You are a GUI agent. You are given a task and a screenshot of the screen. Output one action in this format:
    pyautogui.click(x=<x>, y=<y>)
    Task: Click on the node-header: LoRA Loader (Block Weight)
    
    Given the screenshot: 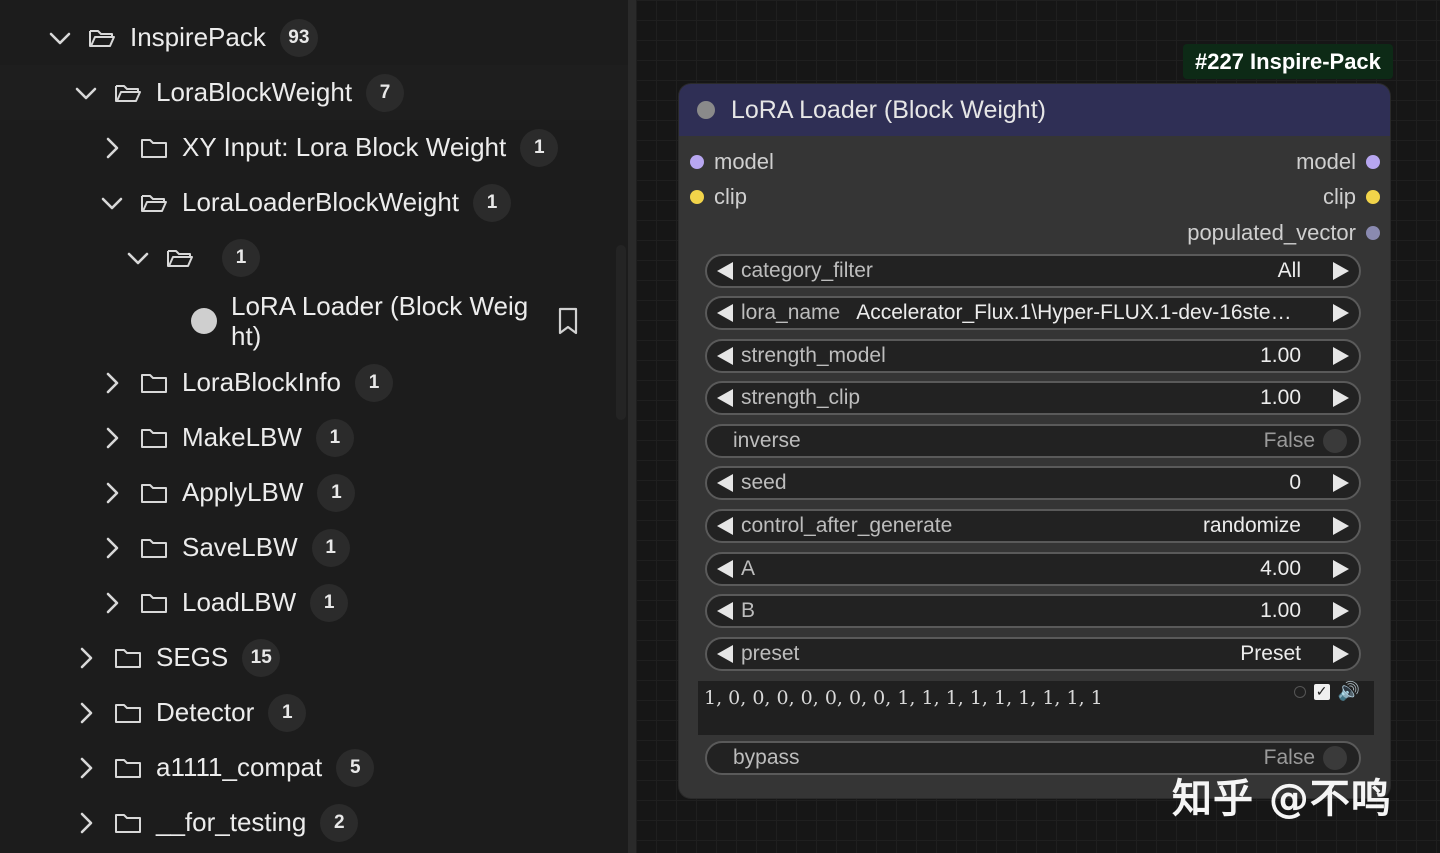 What is the action you would take?
    pyautogui.click(x=1034, y=110)
    